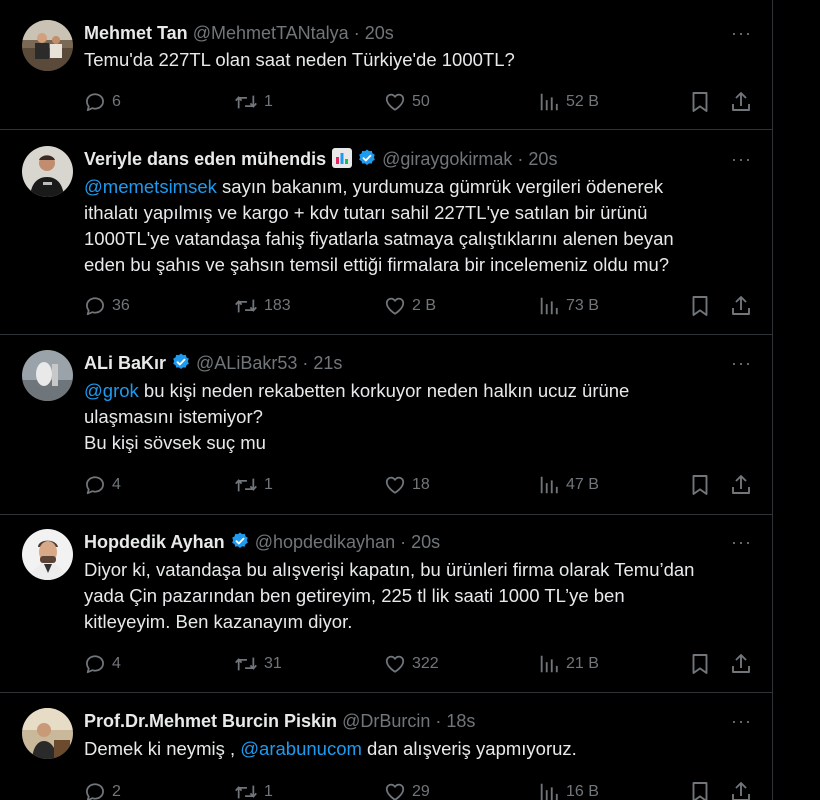 Image resolution: width=820 pixels, height=800 pixels. I want to click on tweet-actions: 6 1 50 52 B, so click(420, 102).